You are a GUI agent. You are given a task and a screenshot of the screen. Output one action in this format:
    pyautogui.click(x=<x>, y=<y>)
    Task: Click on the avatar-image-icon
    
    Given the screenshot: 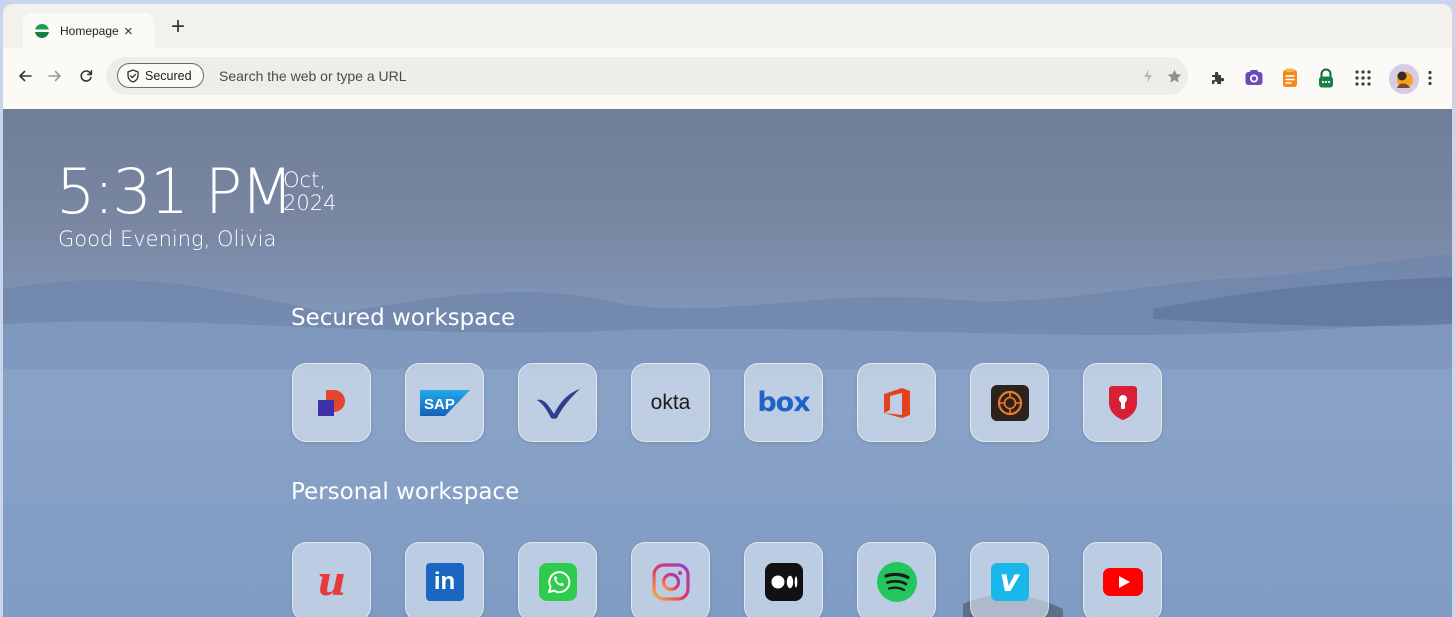 What is the action you would take?
    pyautogui.click(x=1405, y=79)
    